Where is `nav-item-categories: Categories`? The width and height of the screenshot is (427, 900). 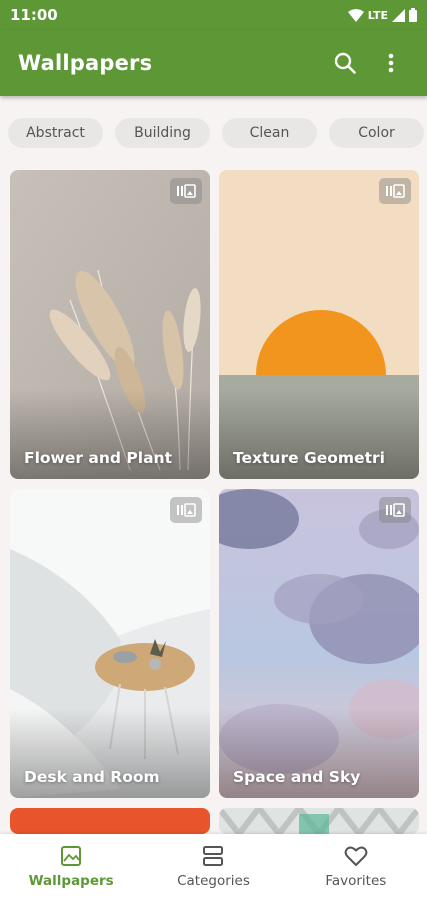 nav-item-categories: Categories is located at coordinates (213, 867).